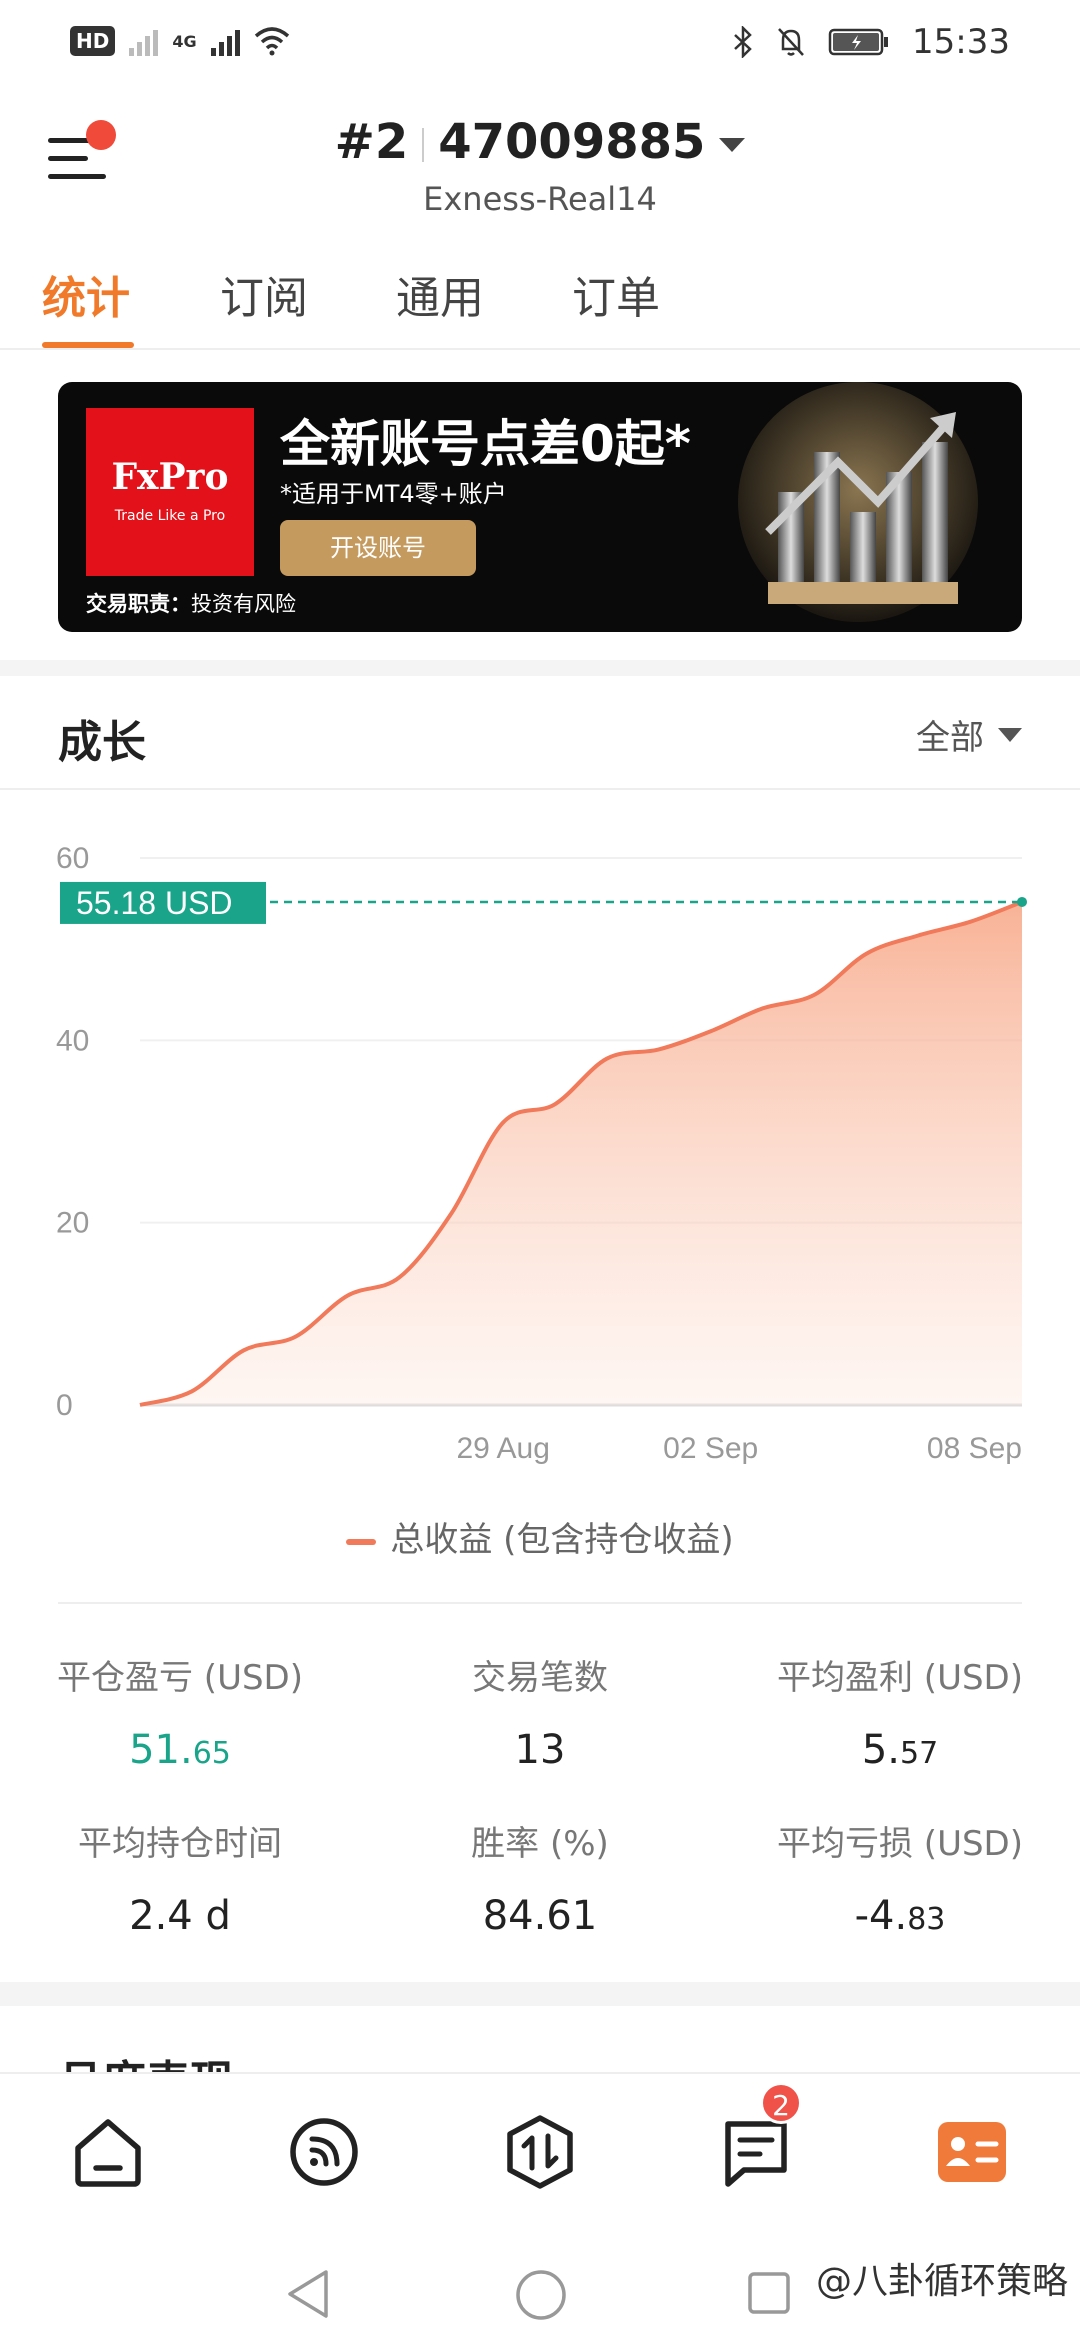 The image size is (1080, 2340). I want to click on tab-bar: 统计 订阅 通用 订单, so click(540, 300).